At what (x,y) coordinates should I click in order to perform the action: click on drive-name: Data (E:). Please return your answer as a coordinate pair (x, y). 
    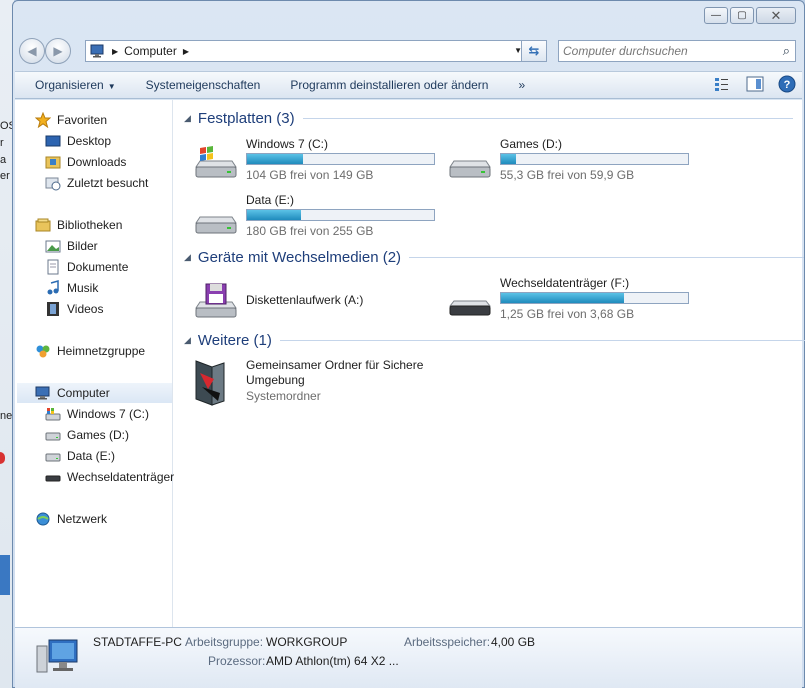
    Looking at the image, I should click on (270, 200).